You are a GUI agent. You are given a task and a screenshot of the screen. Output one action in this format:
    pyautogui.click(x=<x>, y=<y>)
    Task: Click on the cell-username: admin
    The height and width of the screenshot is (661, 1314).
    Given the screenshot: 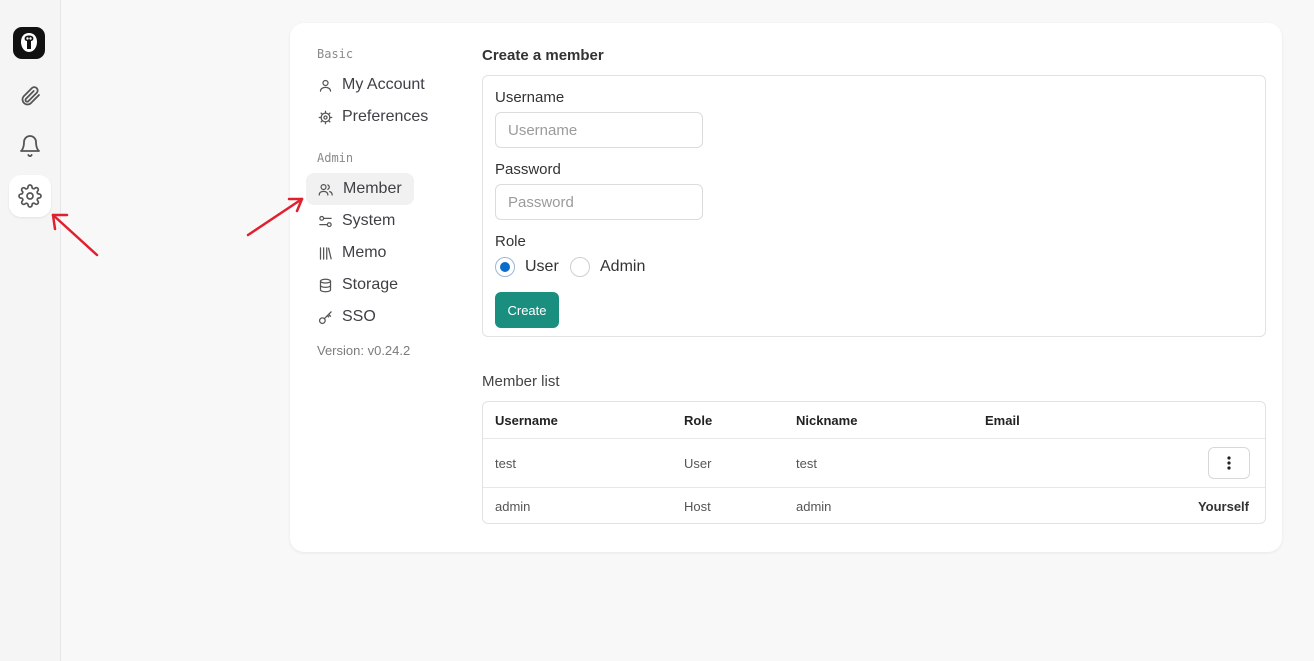 What is the action you would take?
    pyautogui.click(x=513, y=506)
    